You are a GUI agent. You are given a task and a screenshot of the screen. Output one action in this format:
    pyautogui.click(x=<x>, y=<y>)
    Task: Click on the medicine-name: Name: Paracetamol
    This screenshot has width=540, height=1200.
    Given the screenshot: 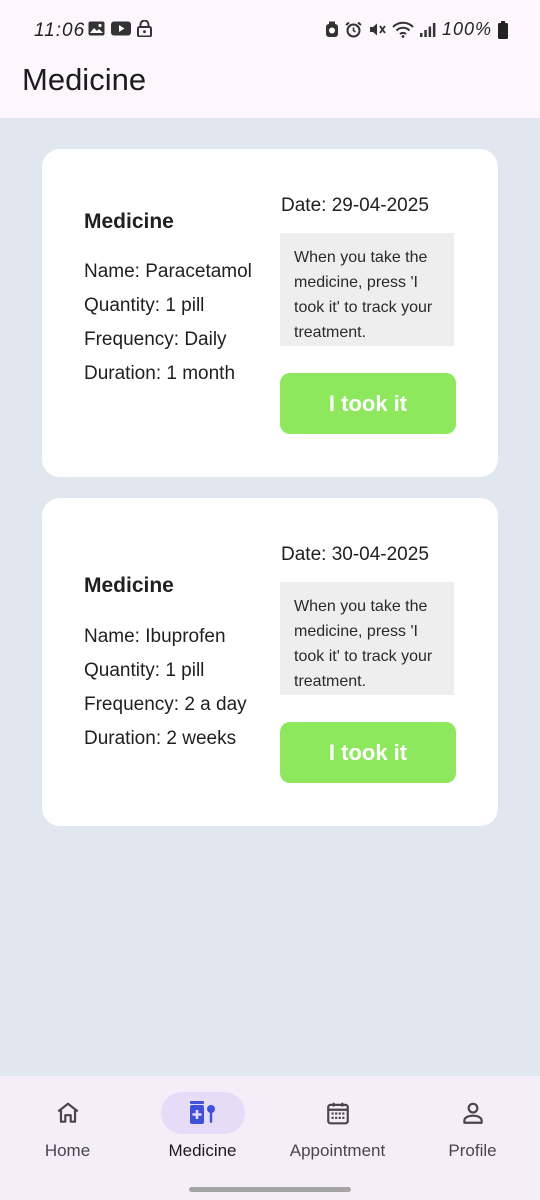 What is the action you would take?
    pyautogui.click(x=168, y=271)
    